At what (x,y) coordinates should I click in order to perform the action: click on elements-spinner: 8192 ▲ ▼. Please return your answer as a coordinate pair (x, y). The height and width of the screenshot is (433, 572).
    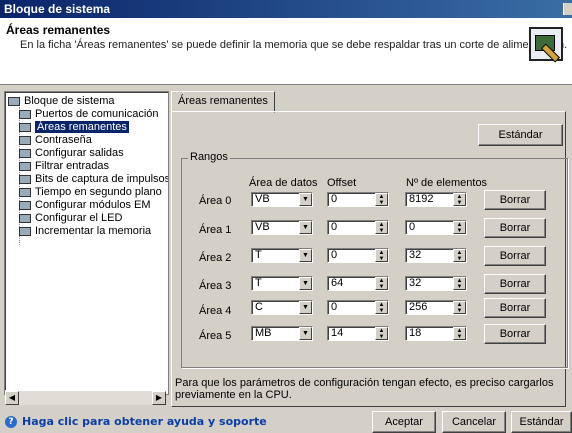
    Looking at the image, I should click on (436, 199).